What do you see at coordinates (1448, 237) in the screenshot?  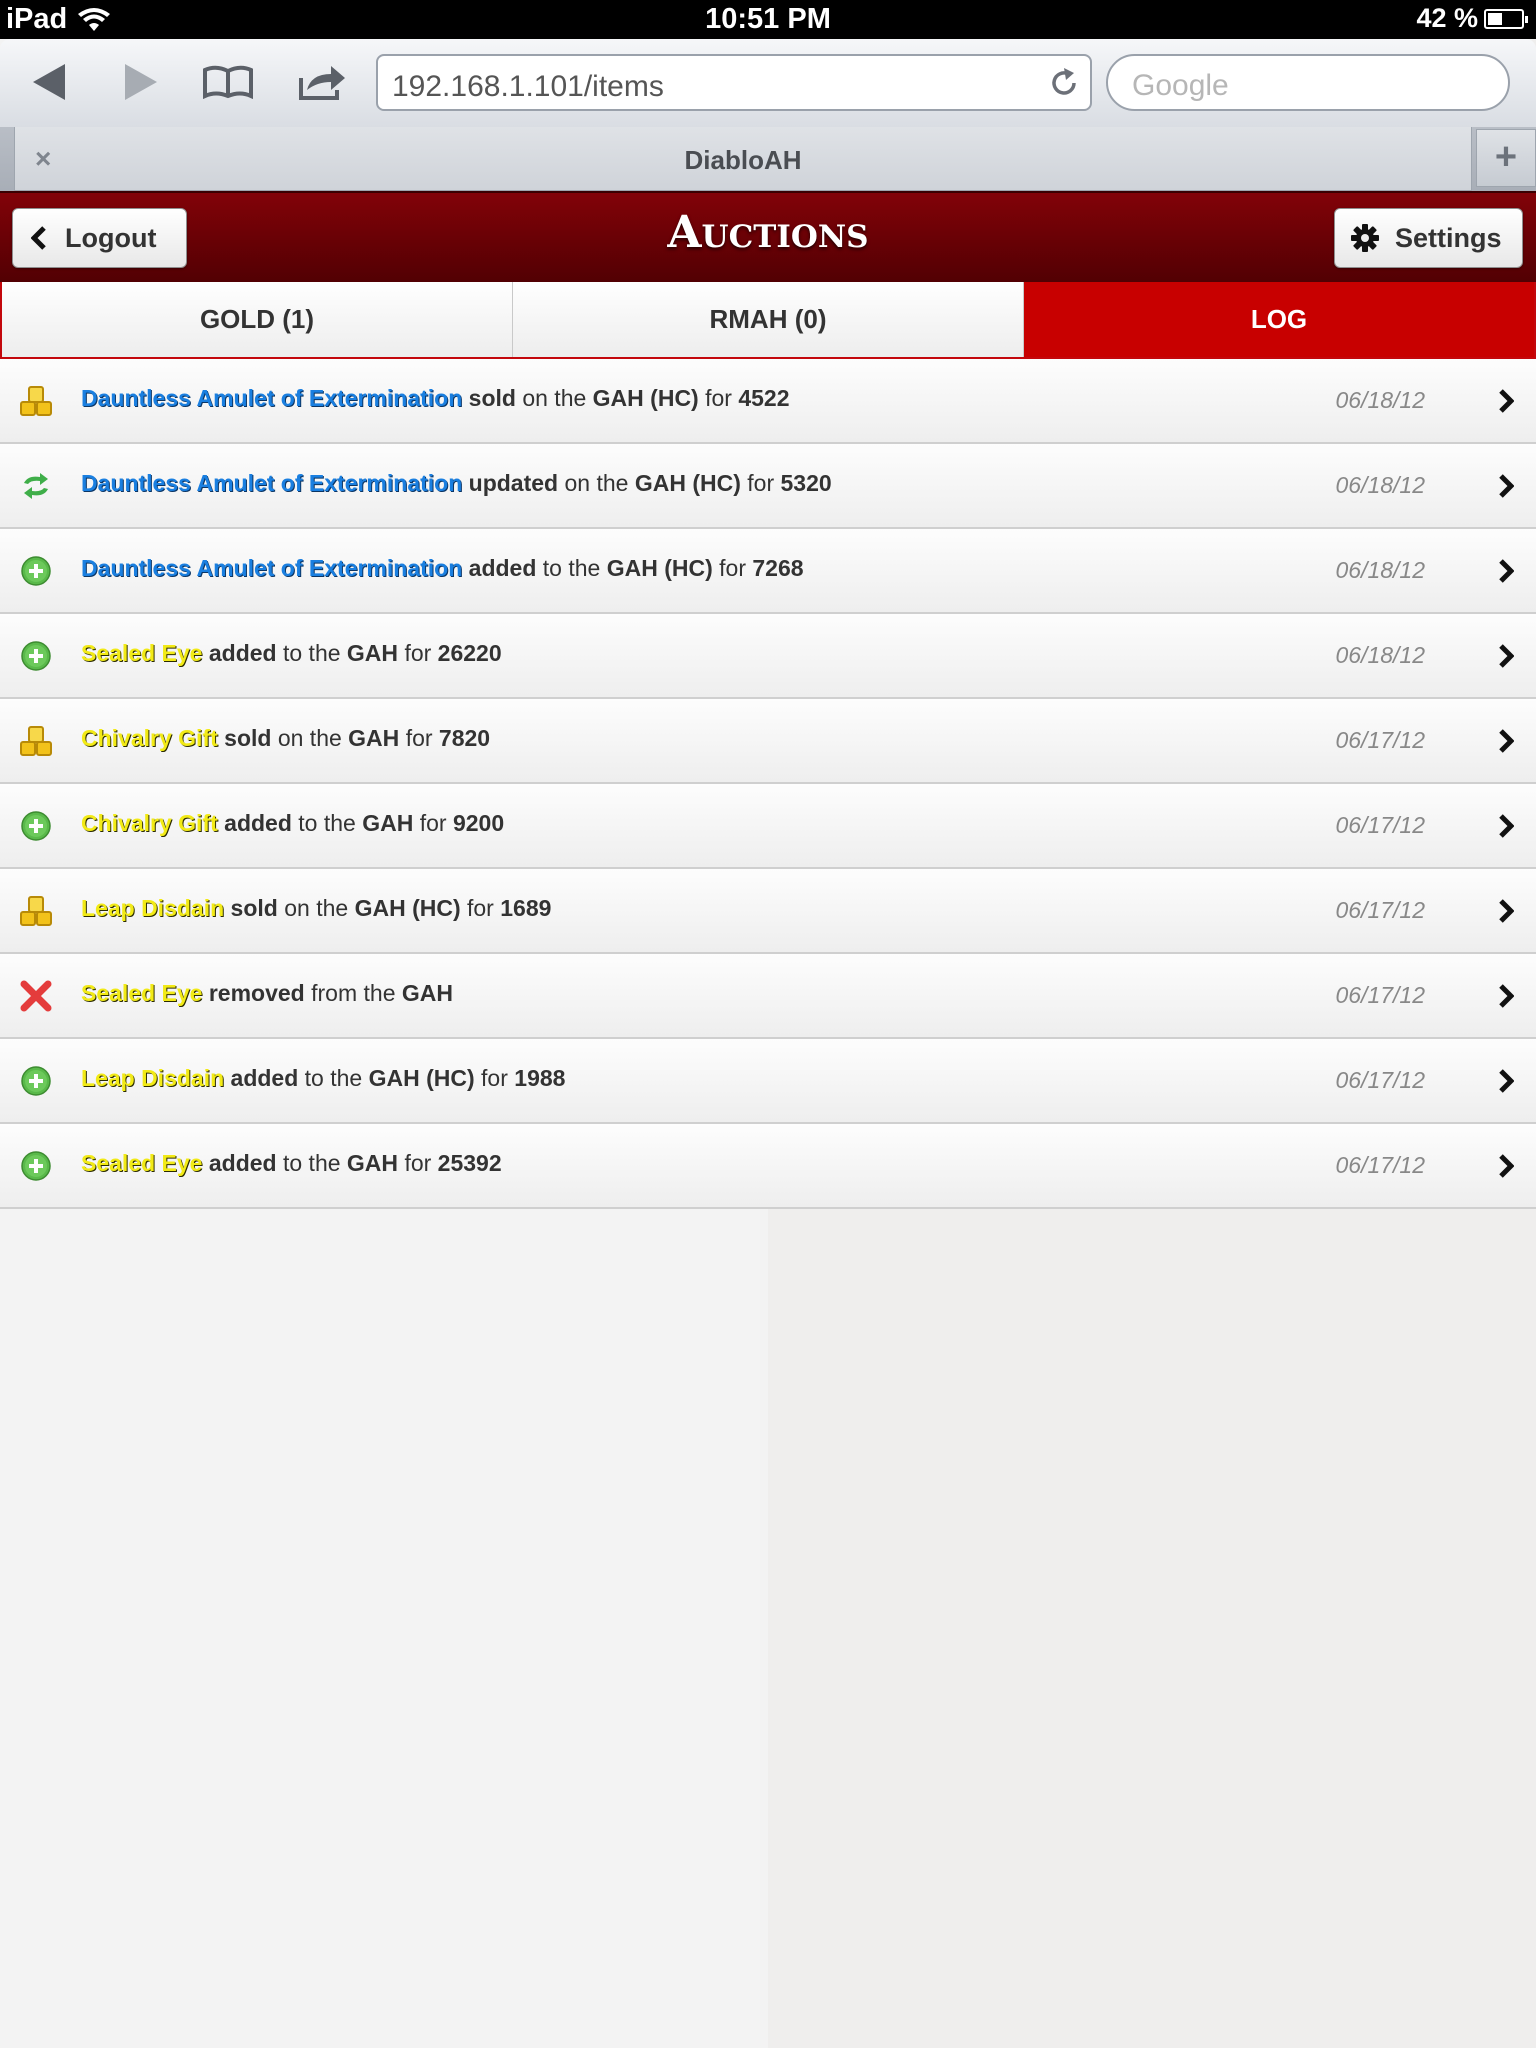 I see `settings-label: Settings` at bounding box center [1448, 237].